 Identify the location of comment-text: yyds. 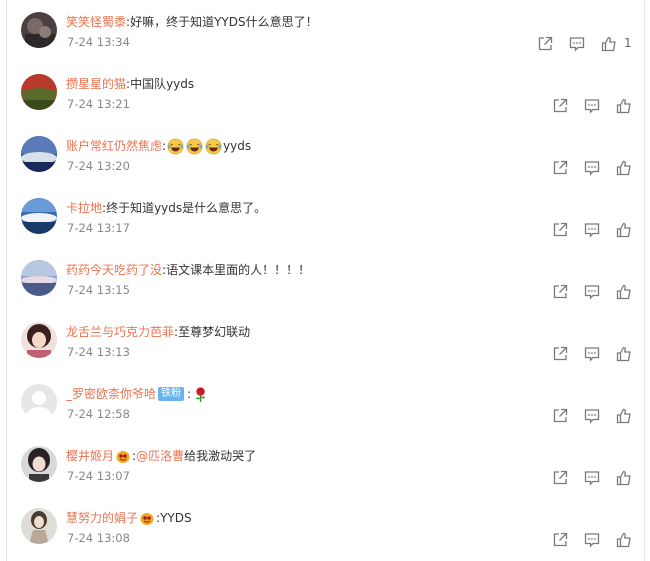
(237, 146).